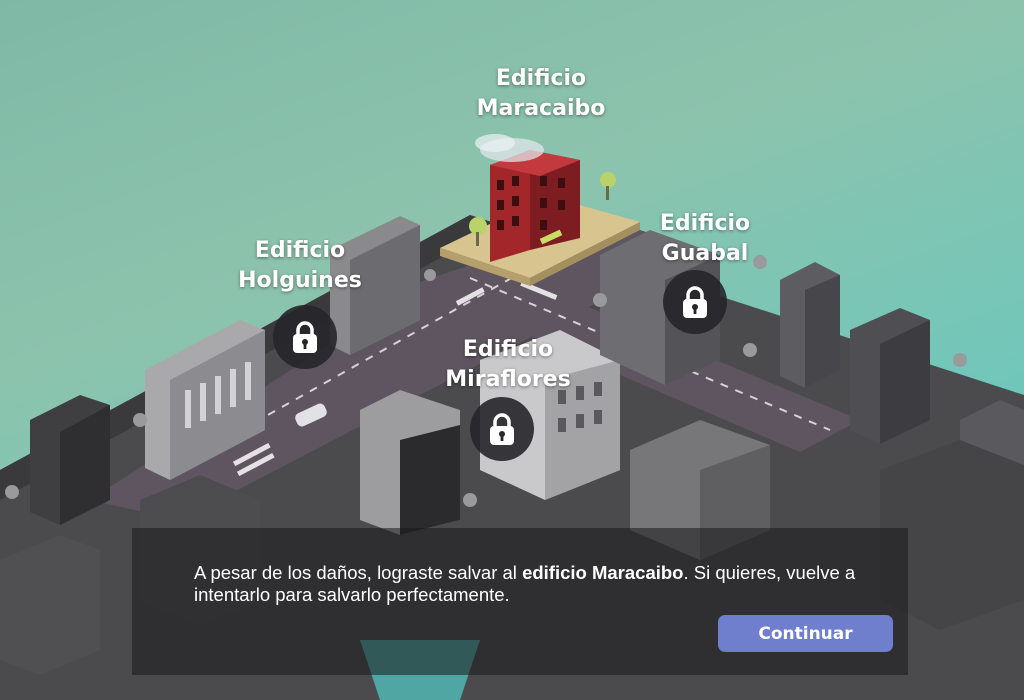  Describe the element at coordinates (508, 365) in the screenshot. I see `label-miraflores: Edificio Miraflores` at that location.